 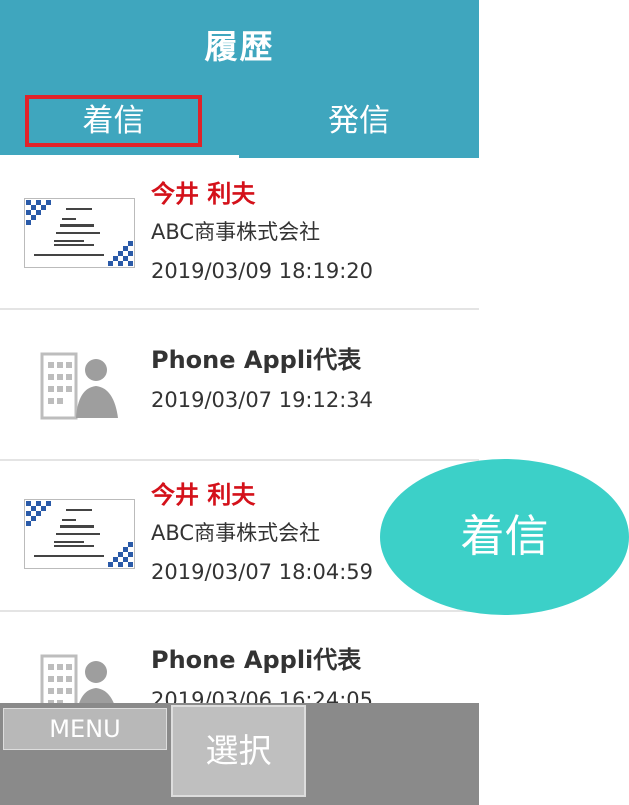 What do you see at coordinates (80, 384) in the screenshot?
I see `building-person-icon` at bounding box center [80, 384].